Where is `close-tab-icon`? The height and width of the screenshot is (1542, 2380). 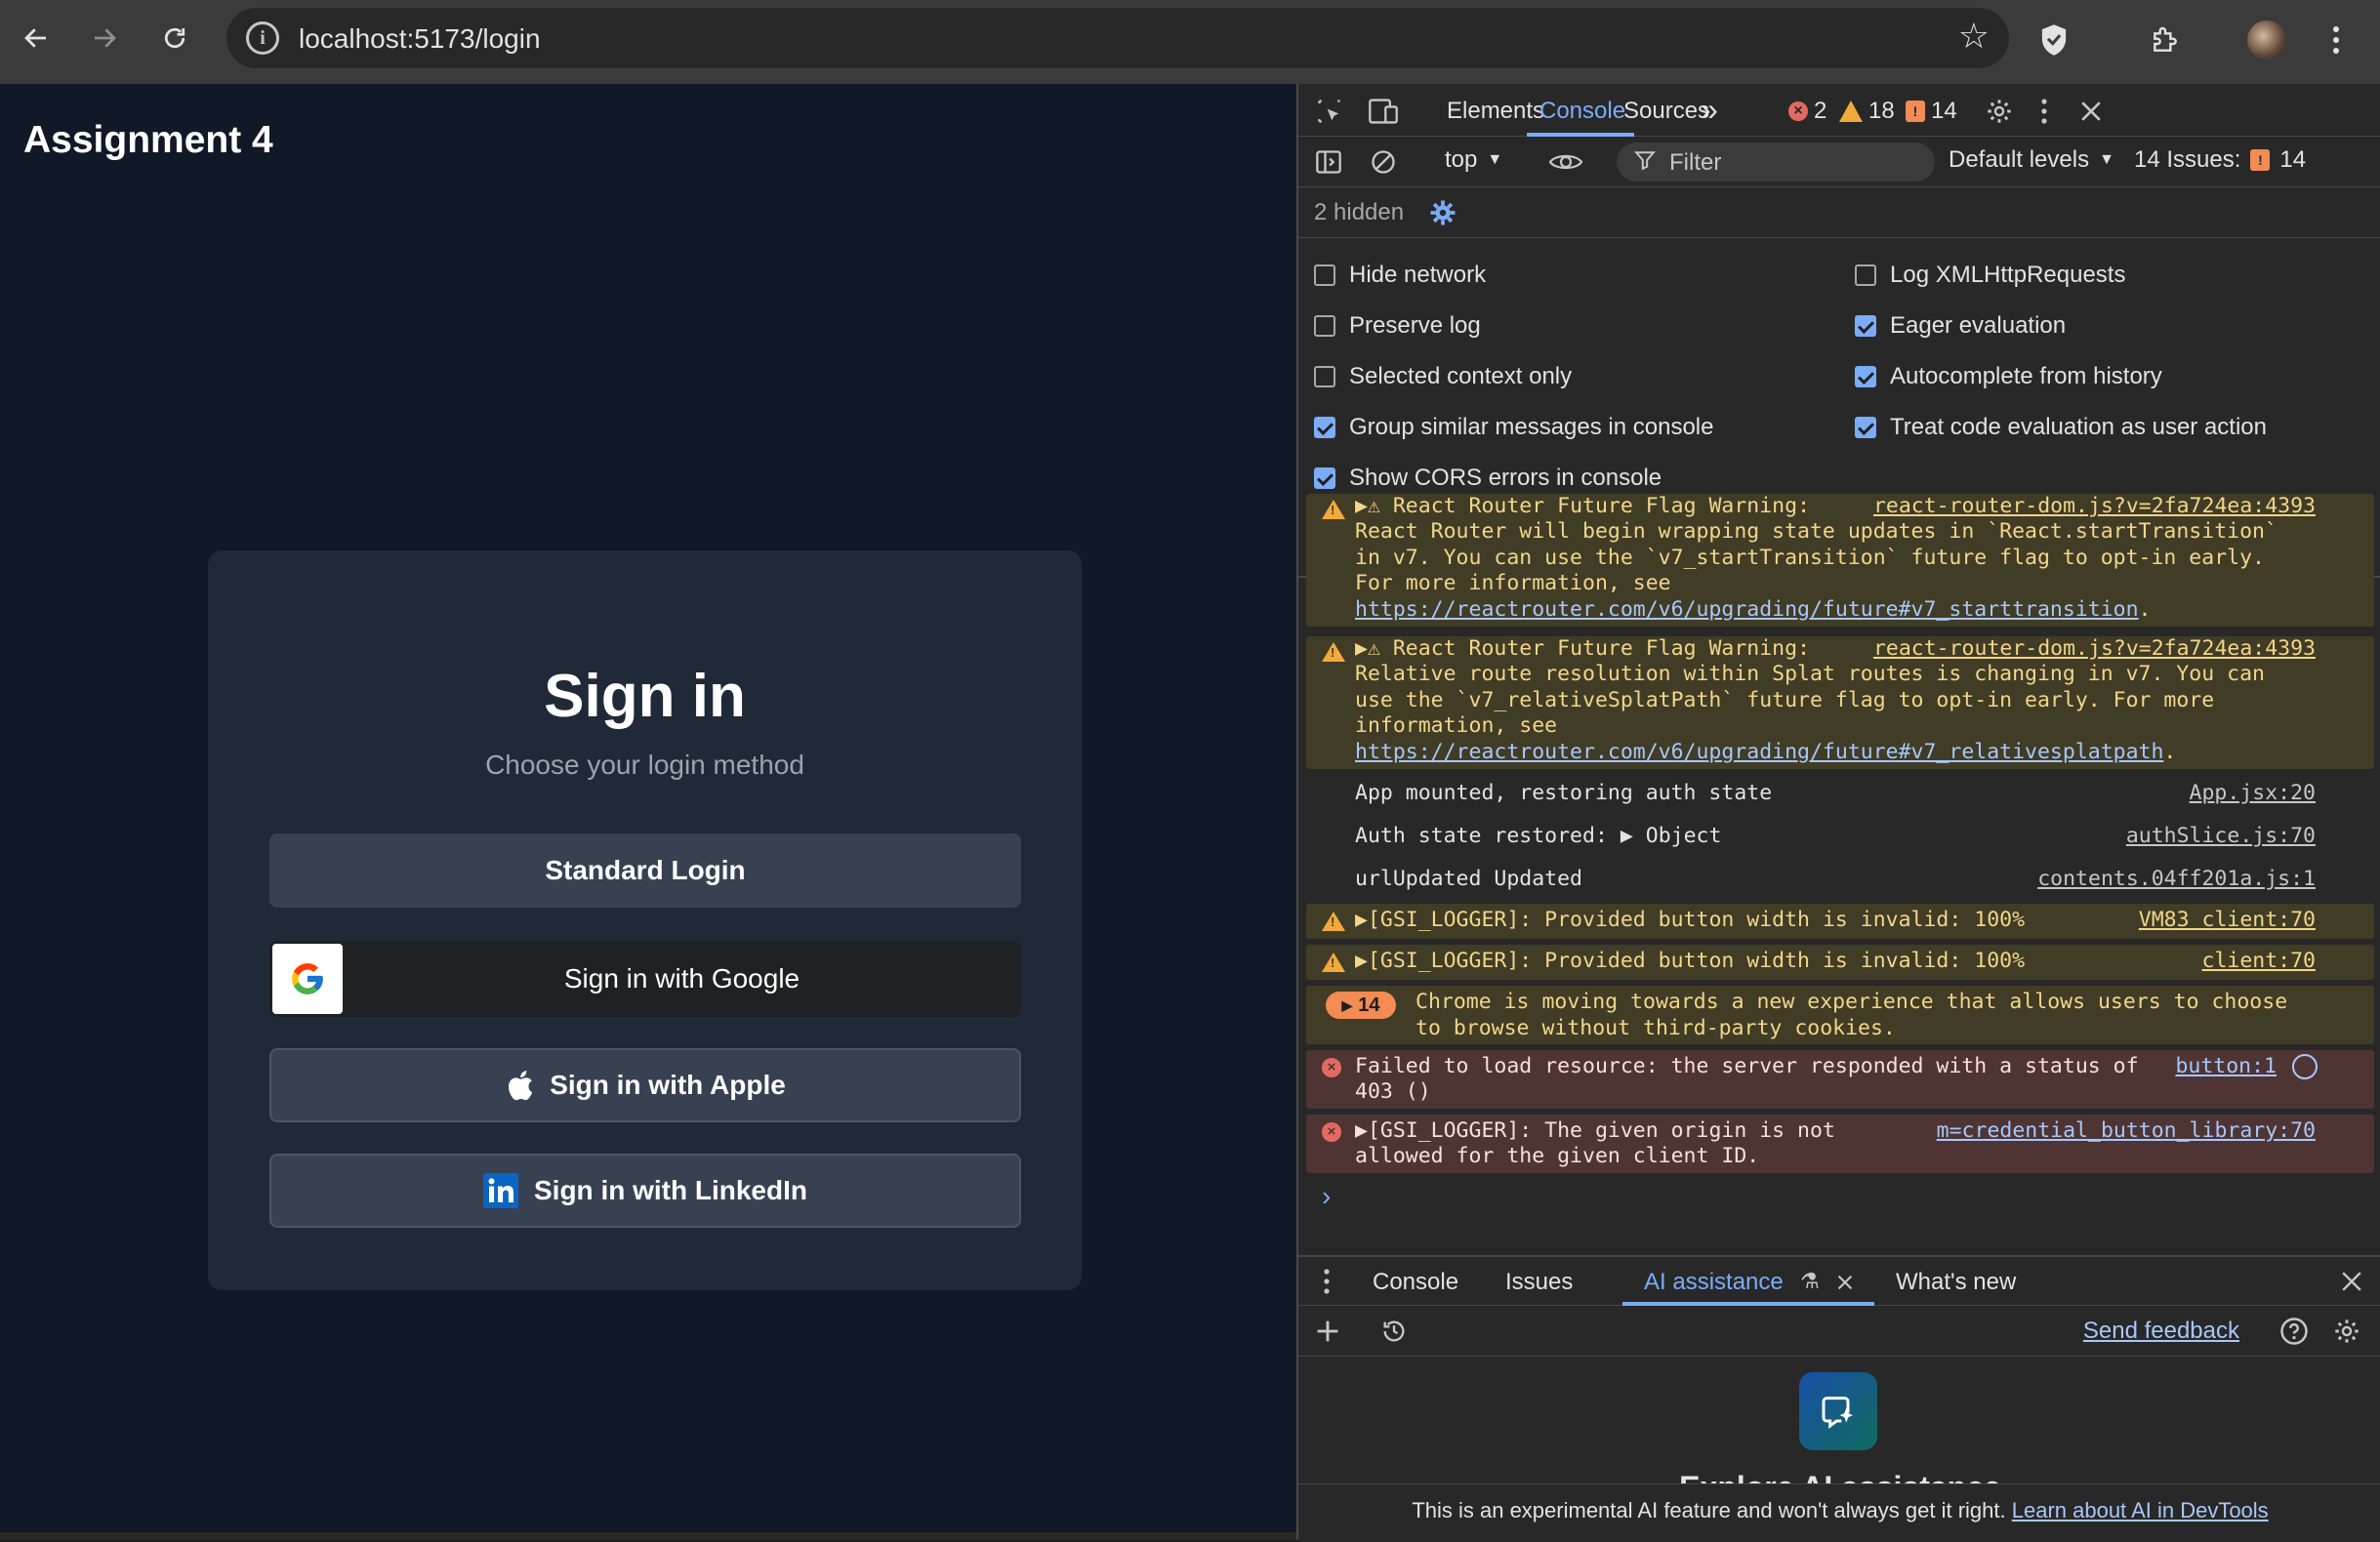 close-tab-icon is located at coordinates (1845, 1282).